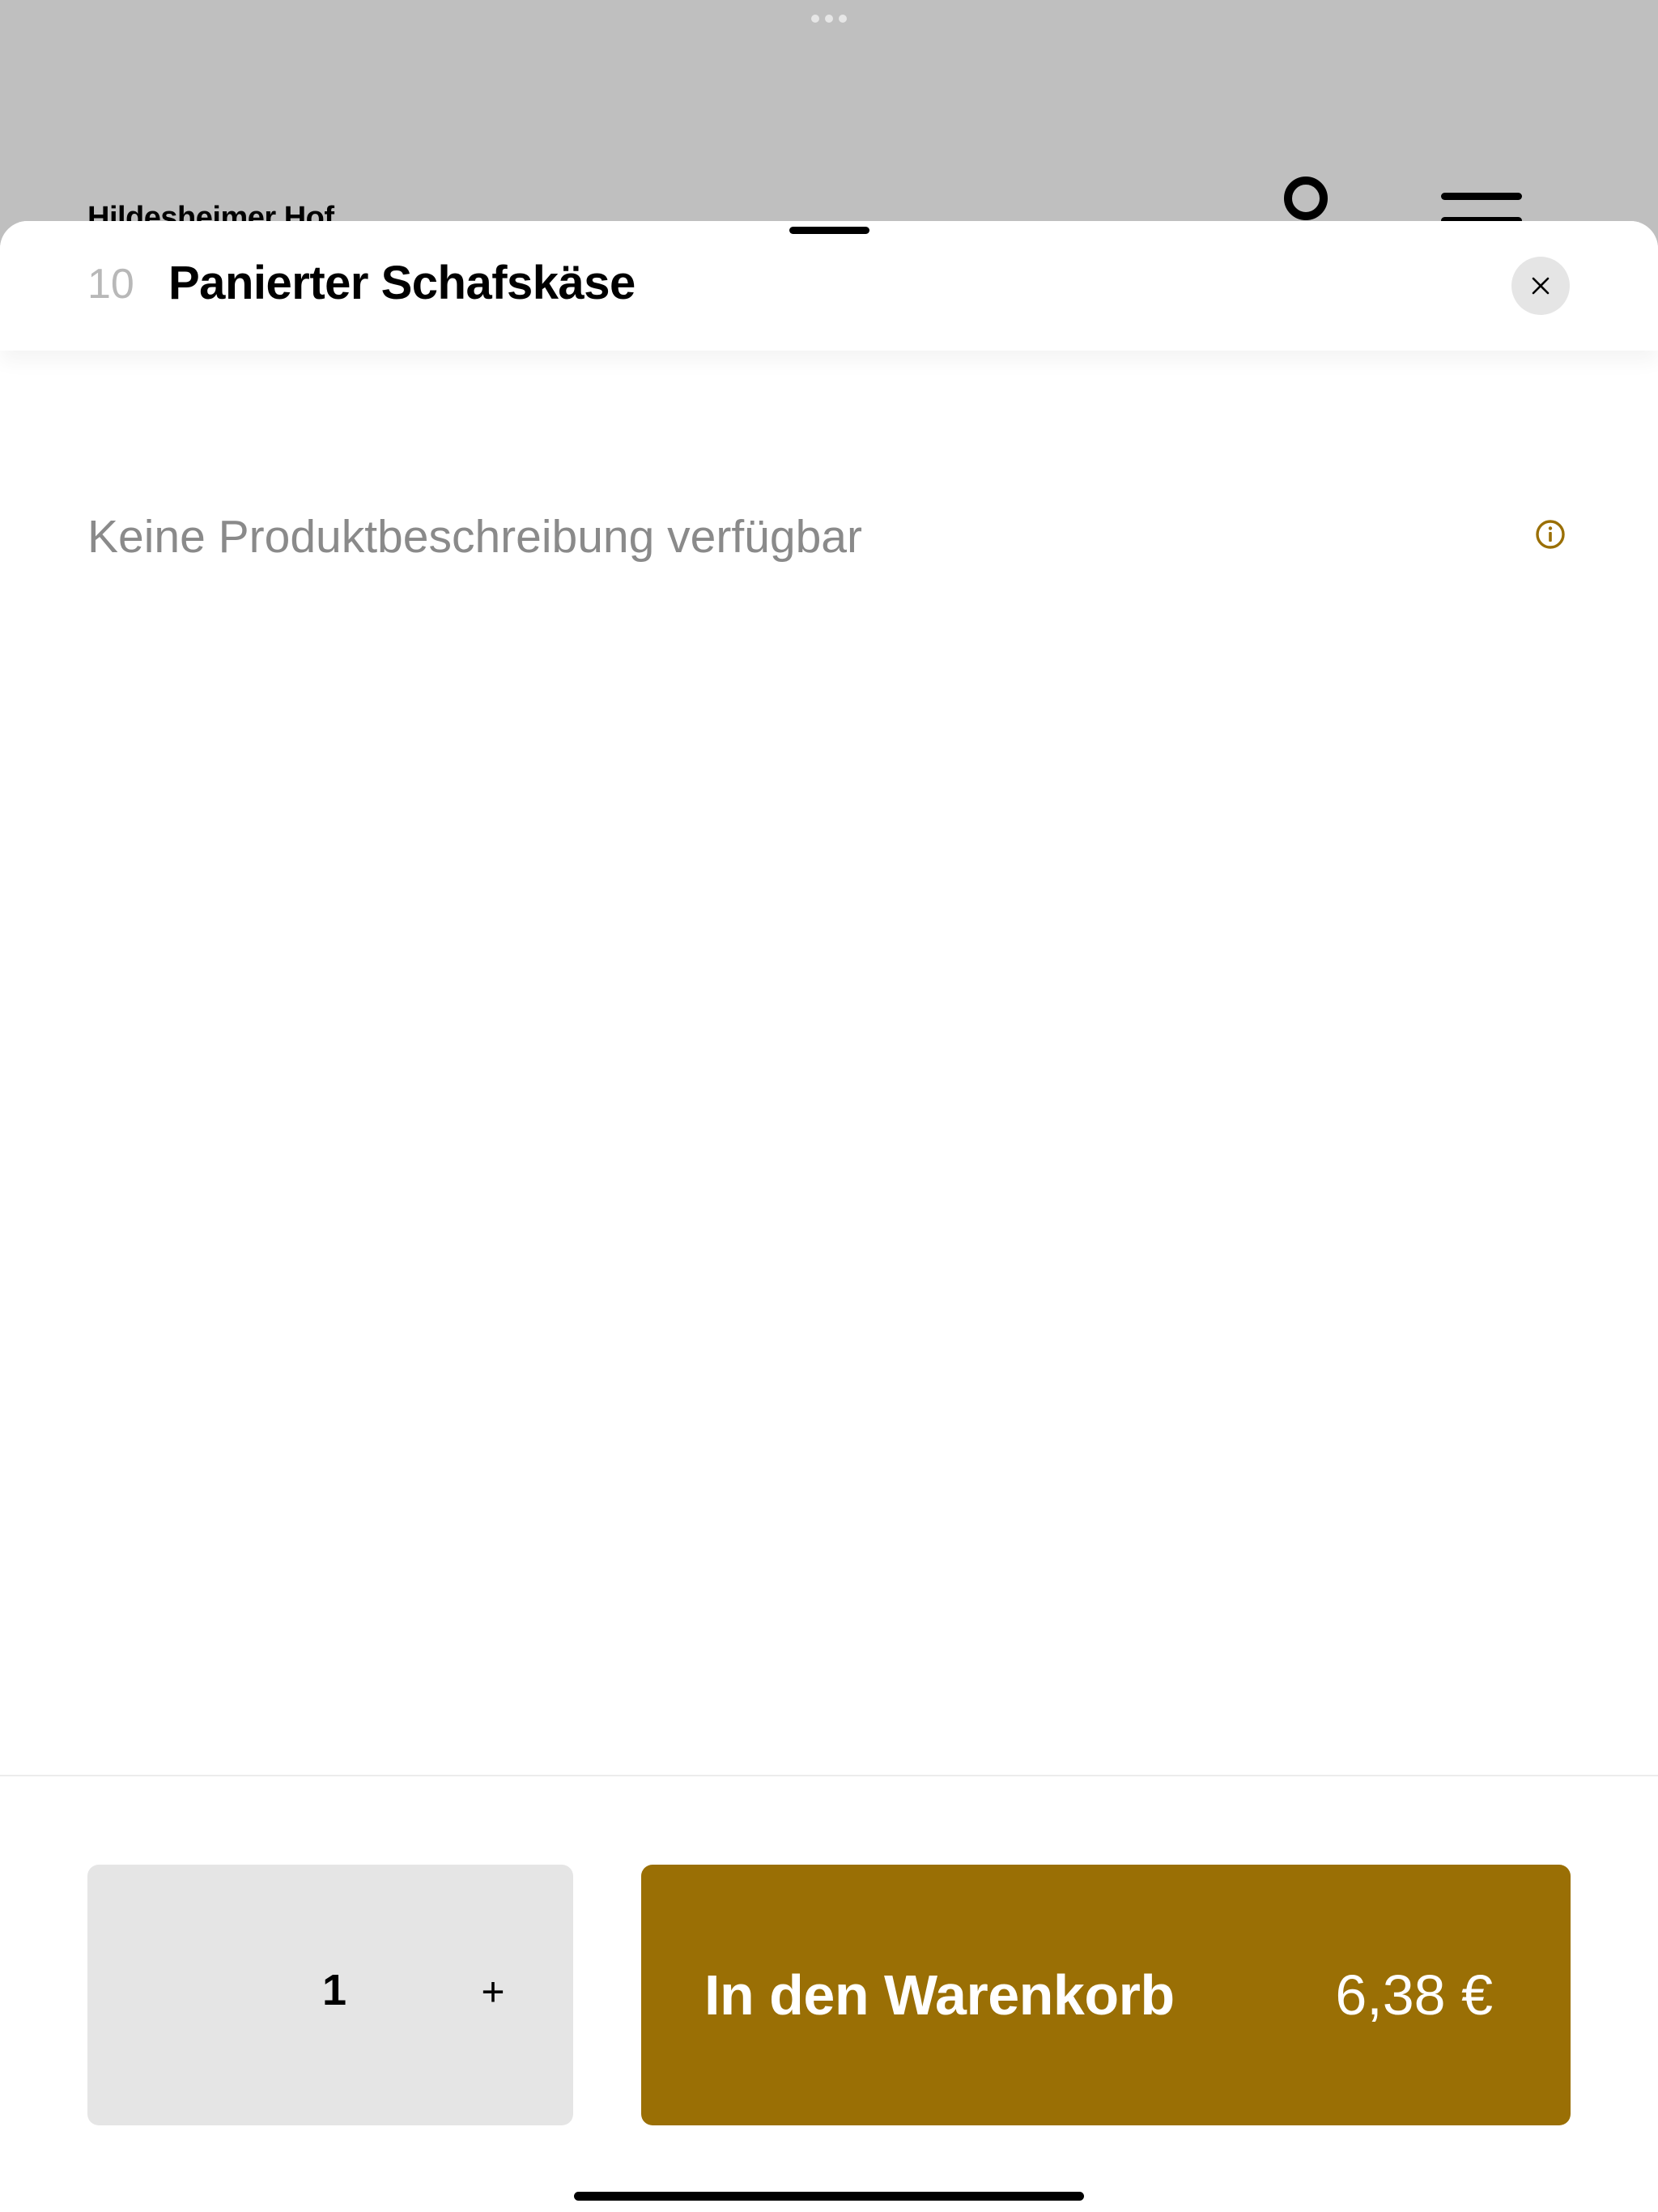 The image size is (1658, 2212). What do you see at coordinates (110, 284) in the screenshot?
I see `item-number: 10` at bounding box center [110, 284].